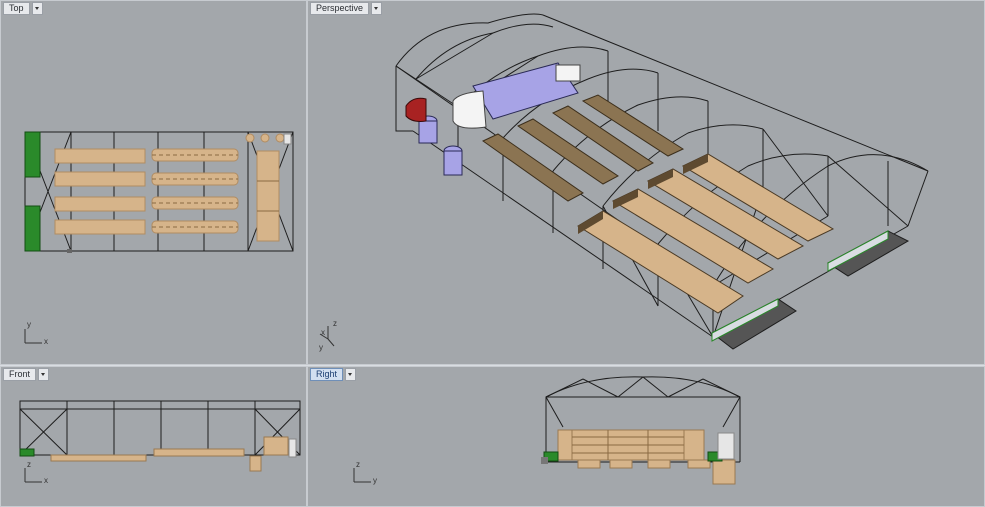  Describe the element at coordinates (160, 441) in the screenshot. I see `front-view-drawing` at that location.